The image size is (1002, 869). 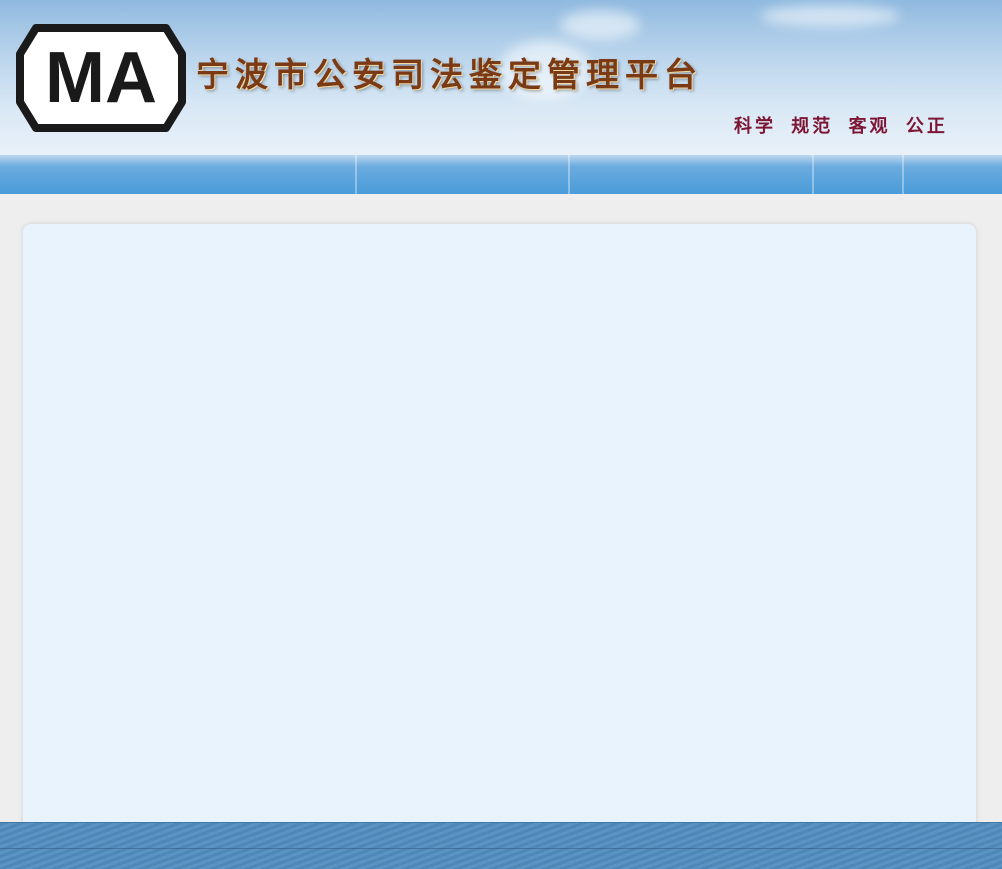 What do you see at coordinates (812, 126) in the screenshot?
I see `slogan-word: 规范` at bounding box center [812, 126].